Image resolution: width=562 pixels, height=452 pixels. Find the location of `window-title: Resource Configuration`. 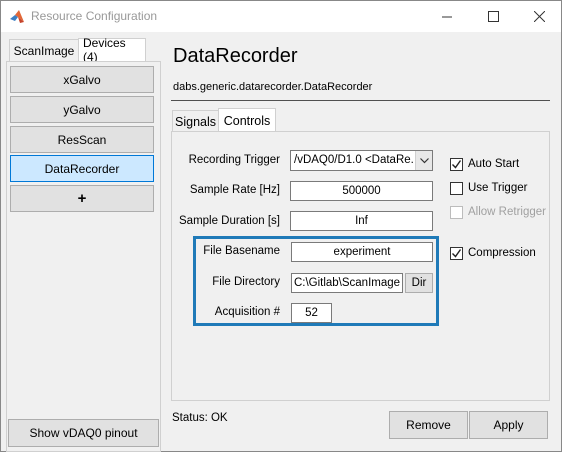

window-title: Resource Configuration is located at coordinates (94, 16).